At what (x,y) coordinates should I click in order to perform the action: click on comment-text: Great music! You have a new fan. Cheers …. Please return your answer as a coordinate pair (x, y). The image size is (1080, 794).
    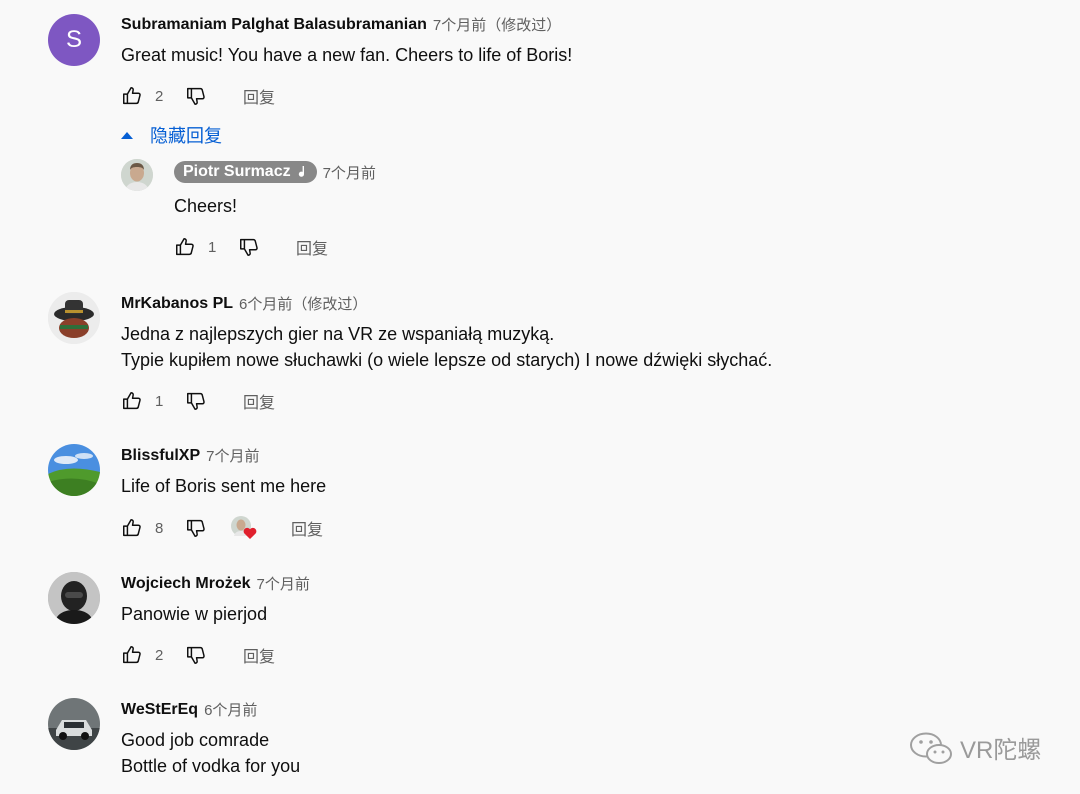
    Looking at the image, I should click on (346, 55).